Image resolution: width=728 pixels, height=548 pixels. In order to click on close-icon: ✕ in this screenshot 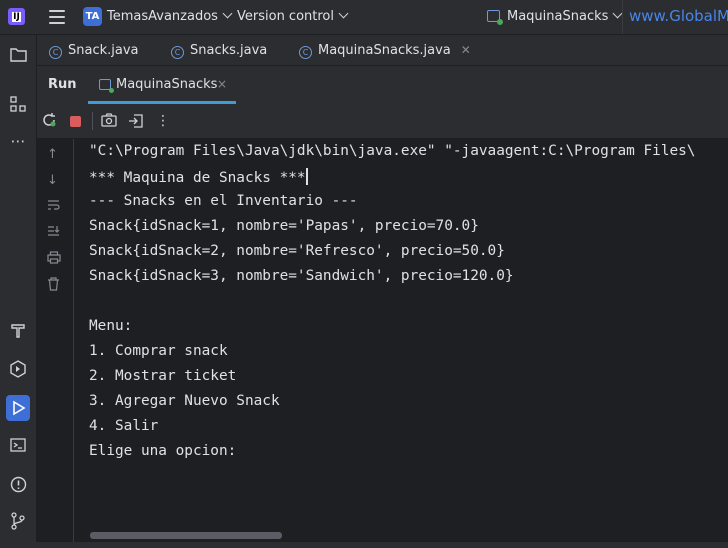, I will do `click(466, 50)`.